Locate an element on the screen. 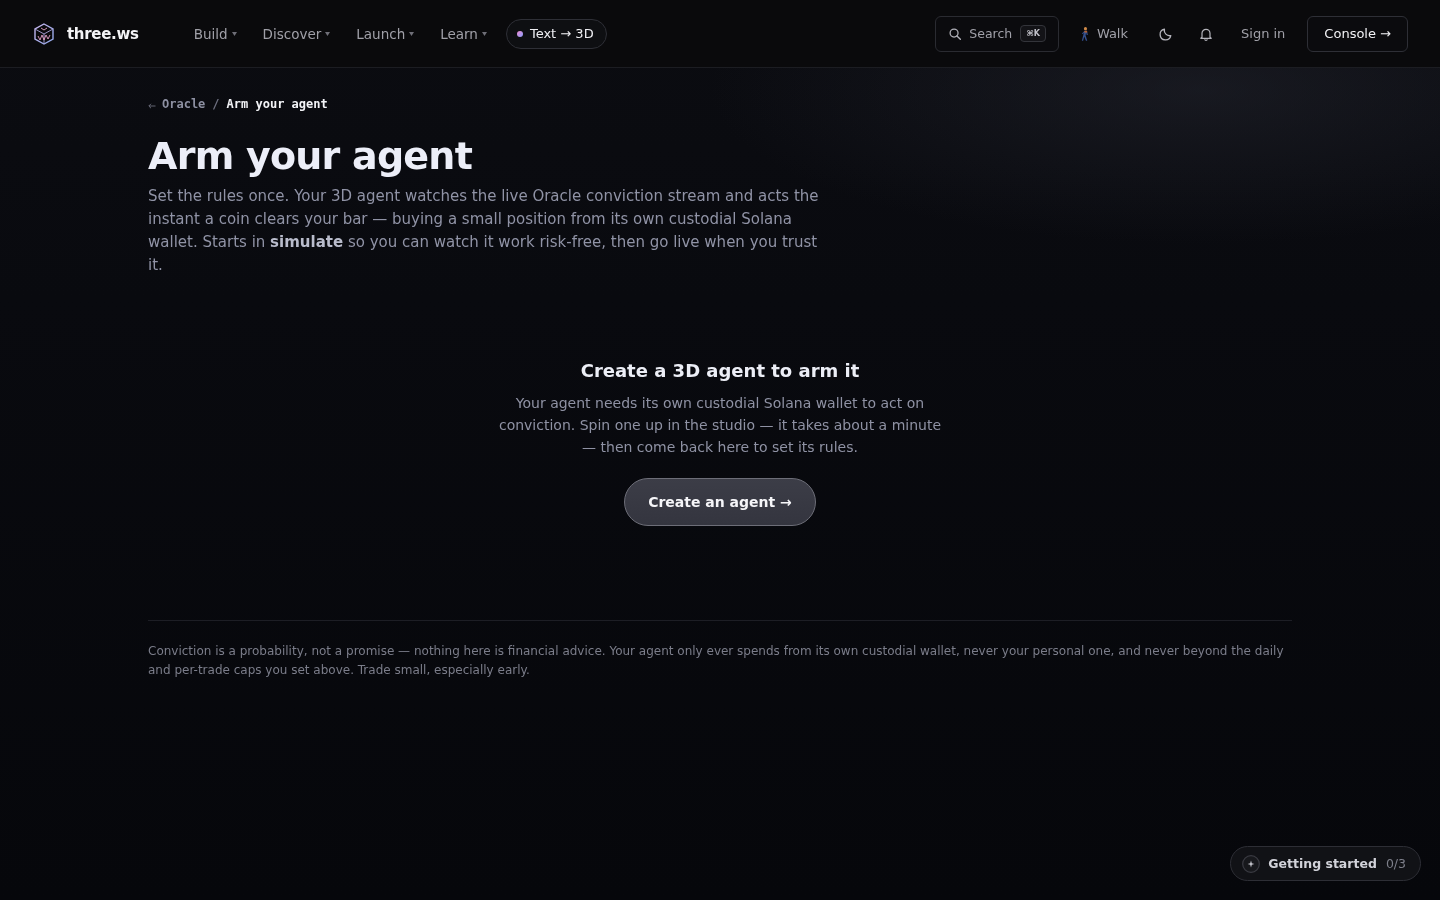  text-to-3d-link: Text → 3D is located at coordinates (556, 33).